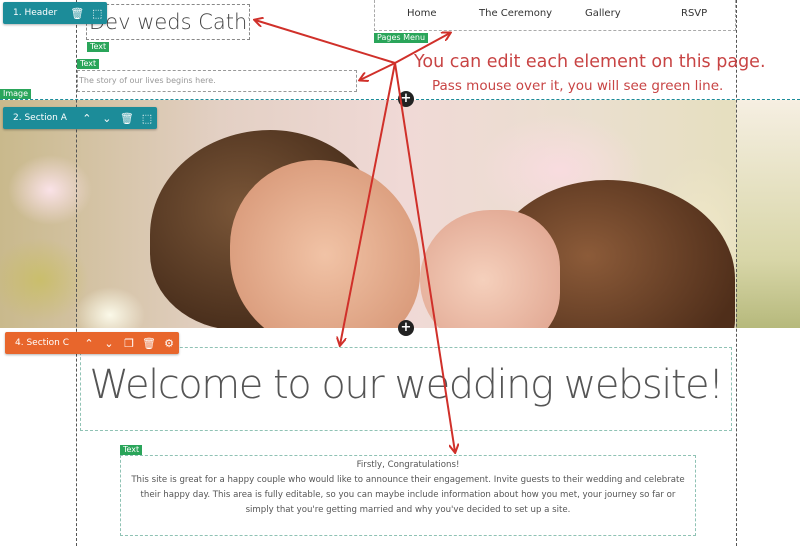  What do you see at coordinates (406, 385) in the screenshot?
I see `welcome-heading: Welcome to our wedding website!` at bounding box center [406, 385].